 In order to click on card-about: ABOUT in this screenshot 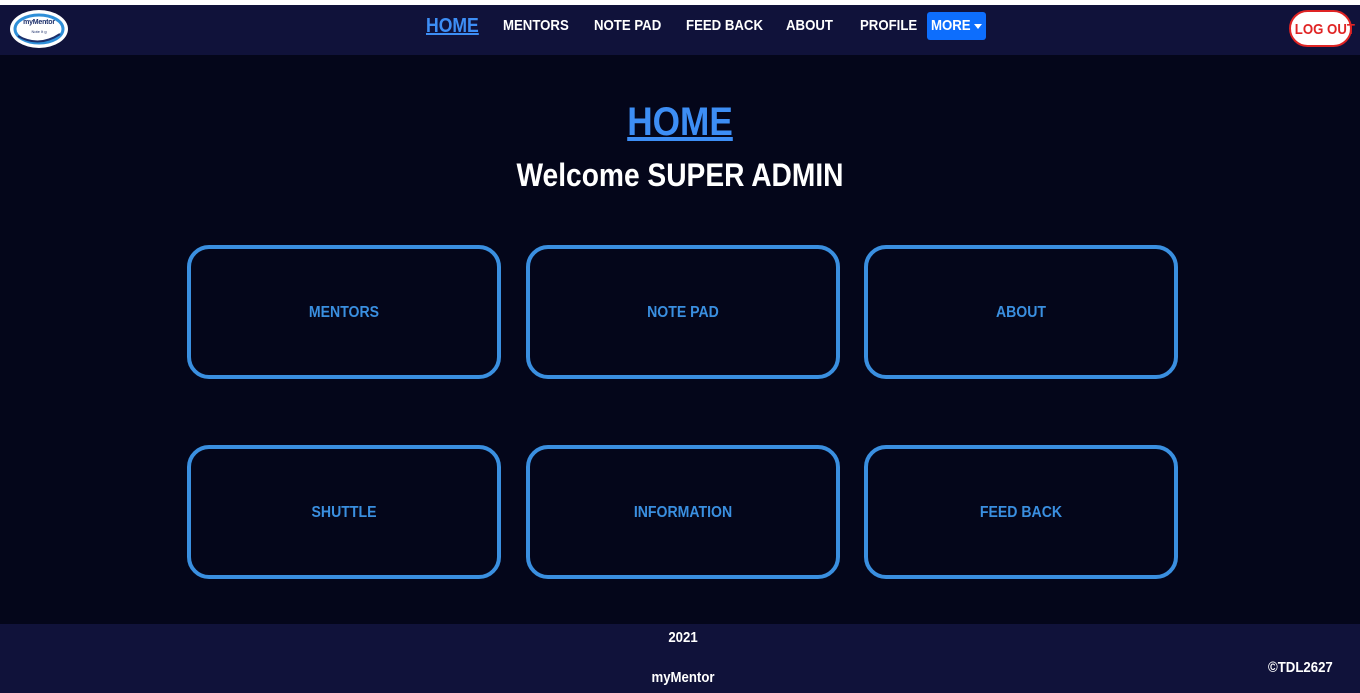, I will do `click(1021, 312)`.